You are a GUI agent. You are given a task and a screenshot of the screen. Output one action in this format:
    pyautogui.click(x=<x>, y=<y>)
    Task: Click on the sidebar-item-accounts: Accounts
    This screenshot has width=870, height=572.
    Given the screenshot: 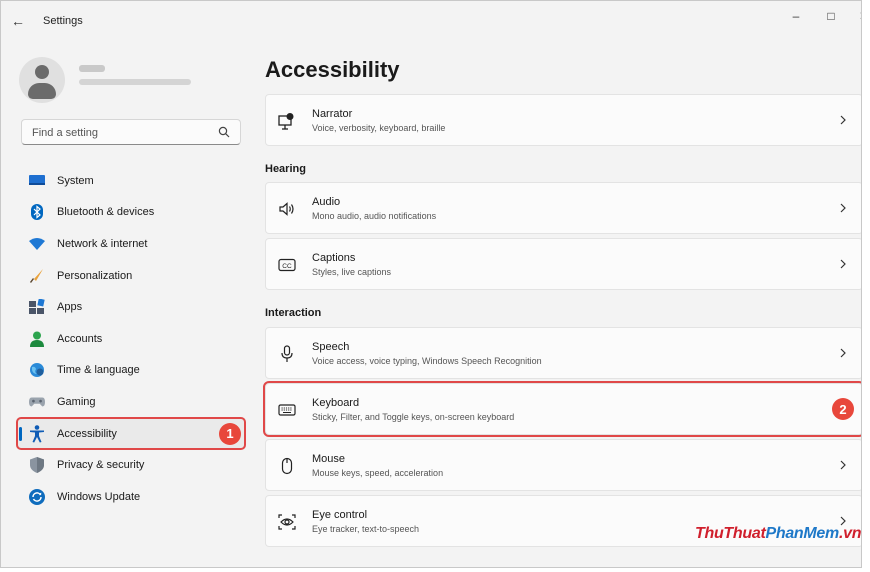 What is the action you would take?
    pyautogui.click(x=131, y=339)
    